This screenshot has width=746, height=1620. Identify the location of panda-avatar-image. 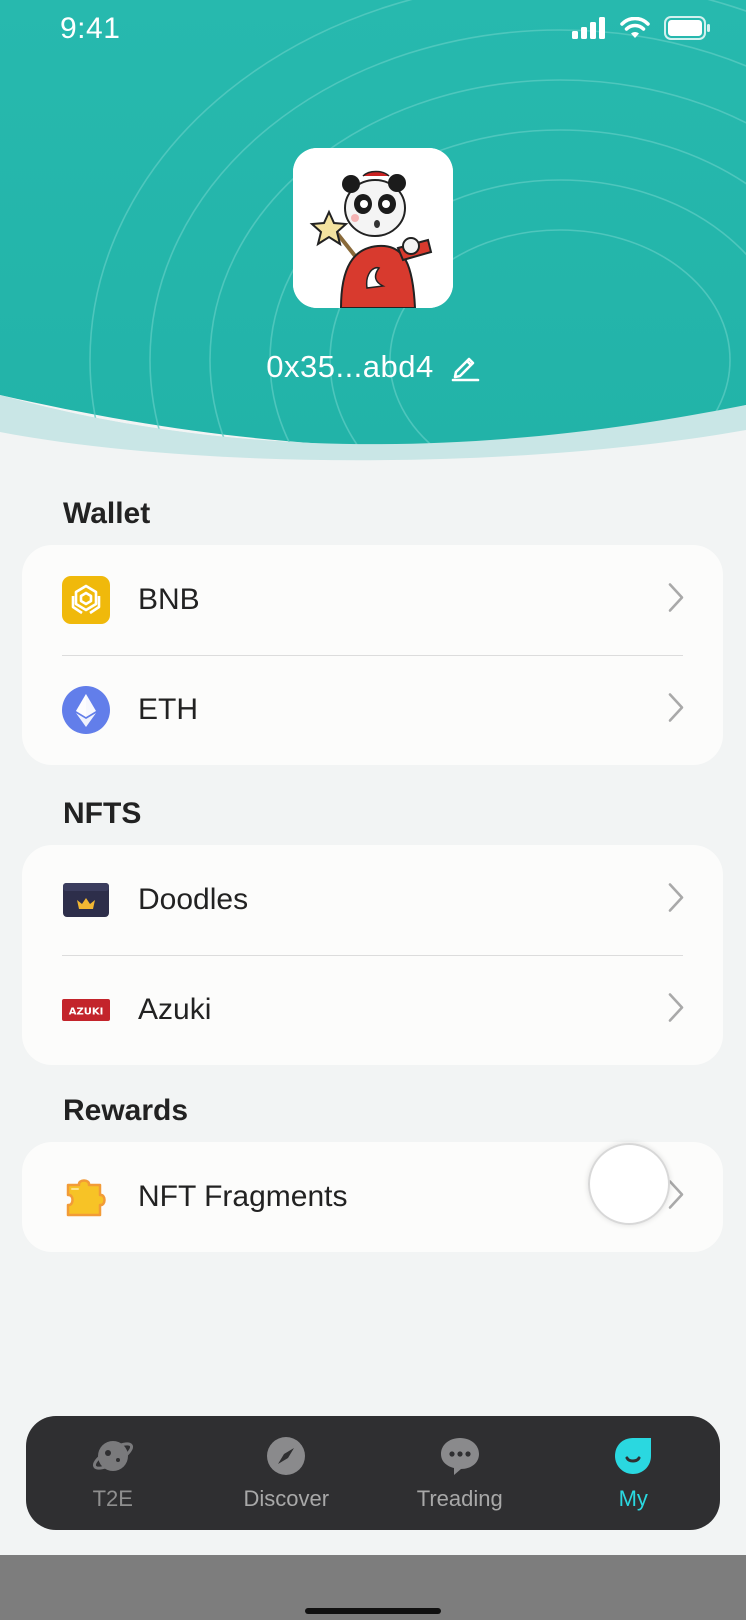
(373, 228).